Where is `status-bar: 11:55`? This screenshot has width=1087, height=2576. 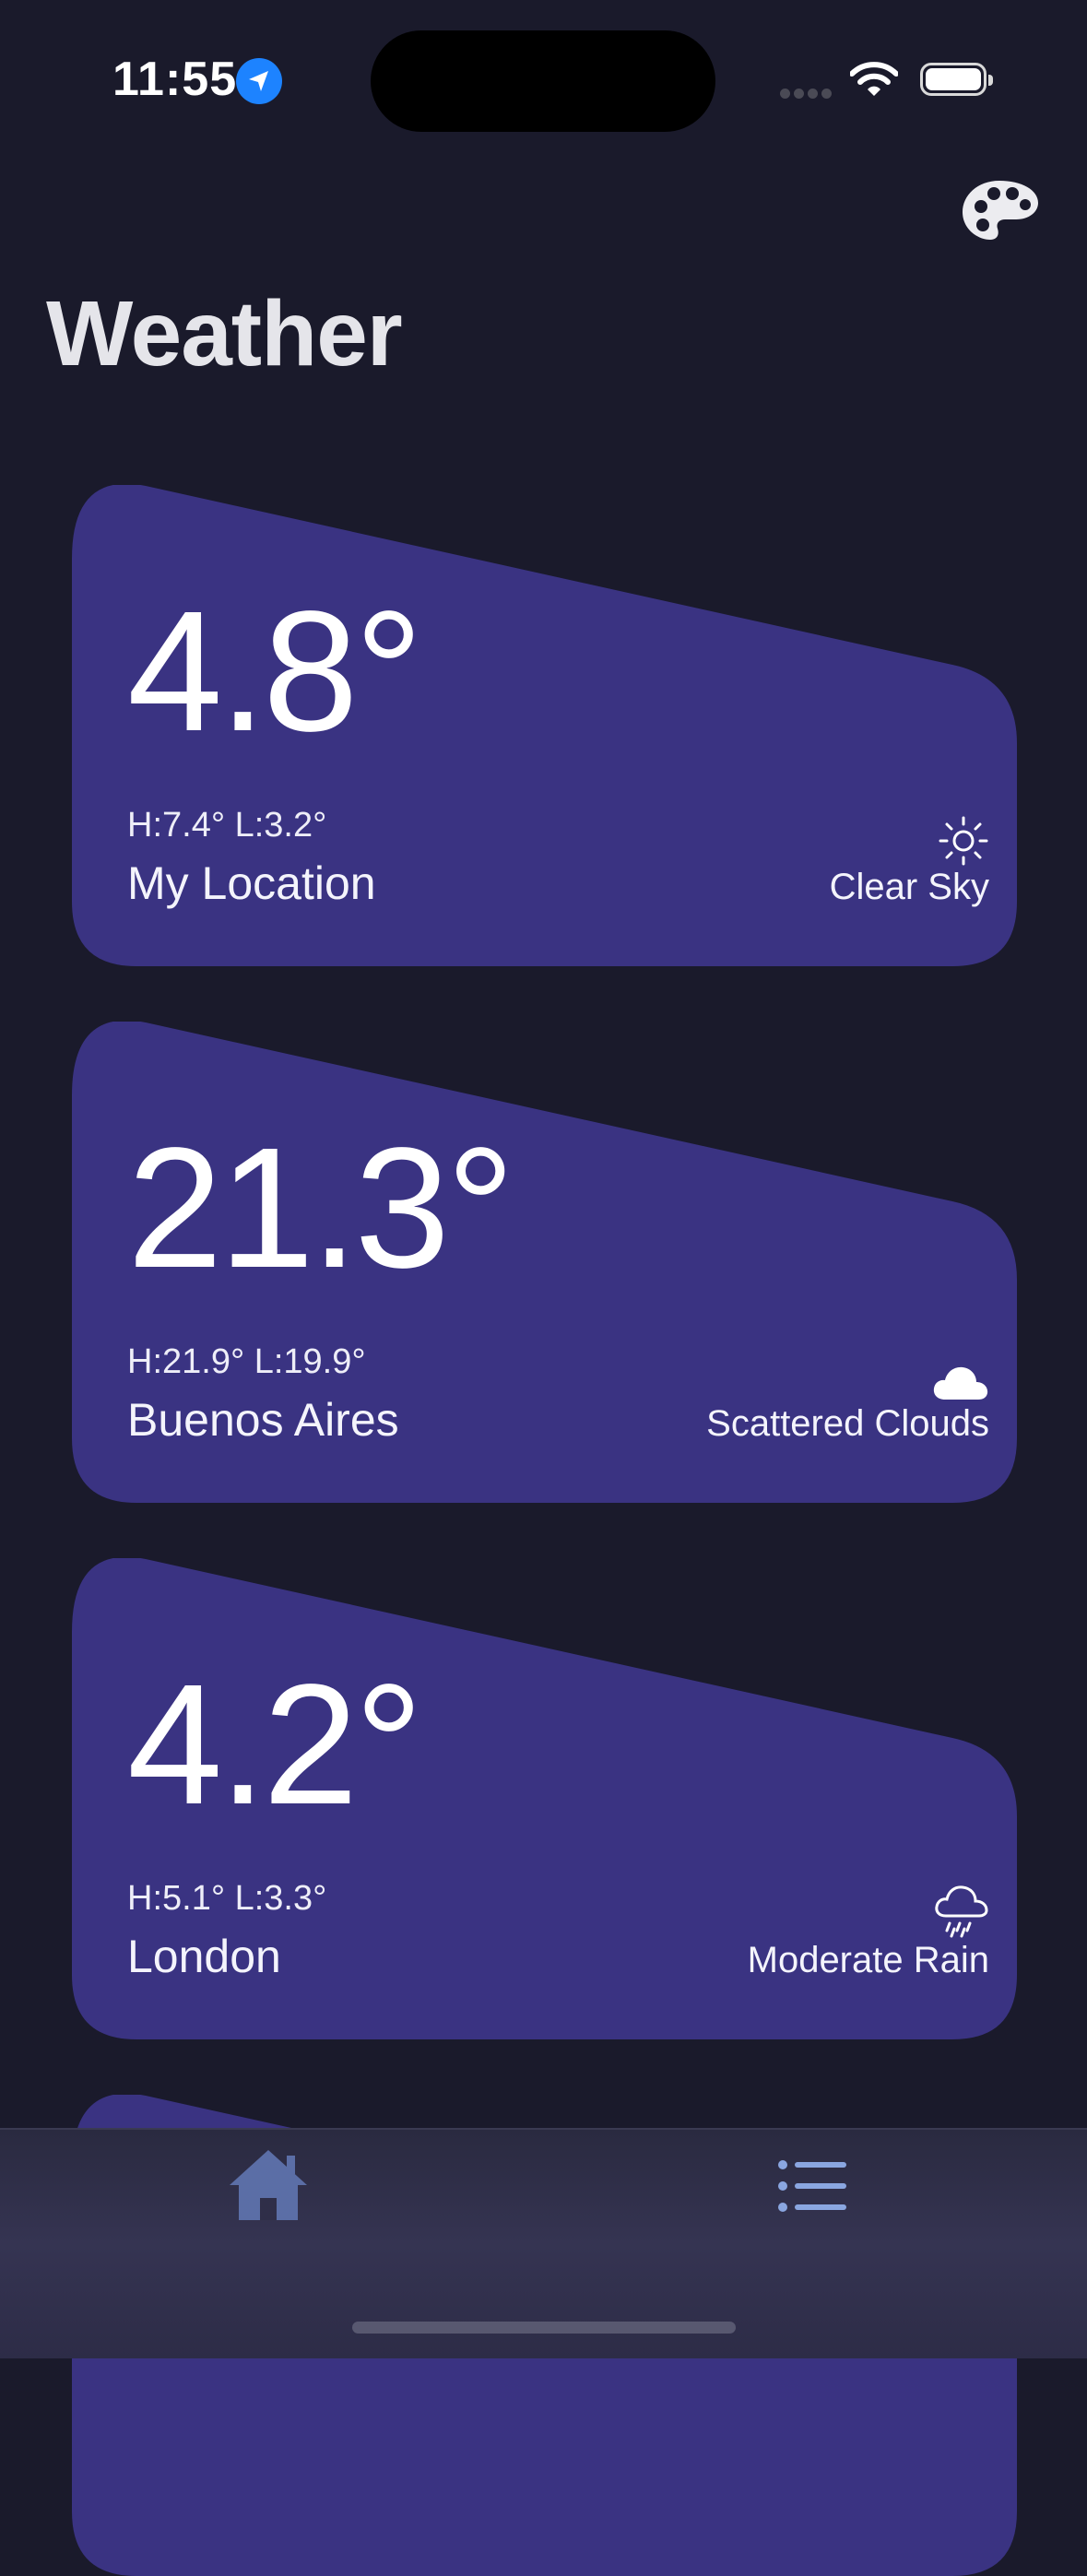
status-bar: 11:55 is located at coordinates (543, 78).